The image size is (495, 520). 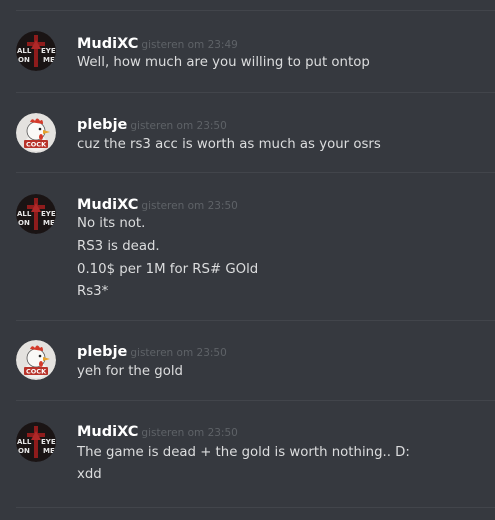 What do you see at coordinates (189, 45) in the screenshot?
I see `timestamp: gisteren om 23:49` at bounding box center [189, 45].